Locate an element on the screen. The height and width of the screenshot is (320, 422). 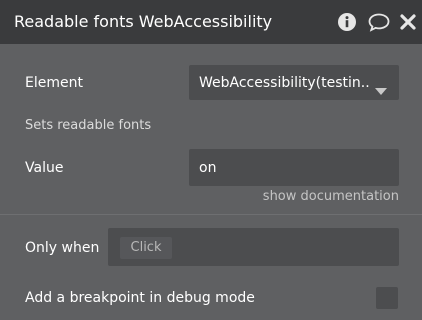
breakpoint-label: Add a breakpoint in debug mode is located at coordinates (140, 298).